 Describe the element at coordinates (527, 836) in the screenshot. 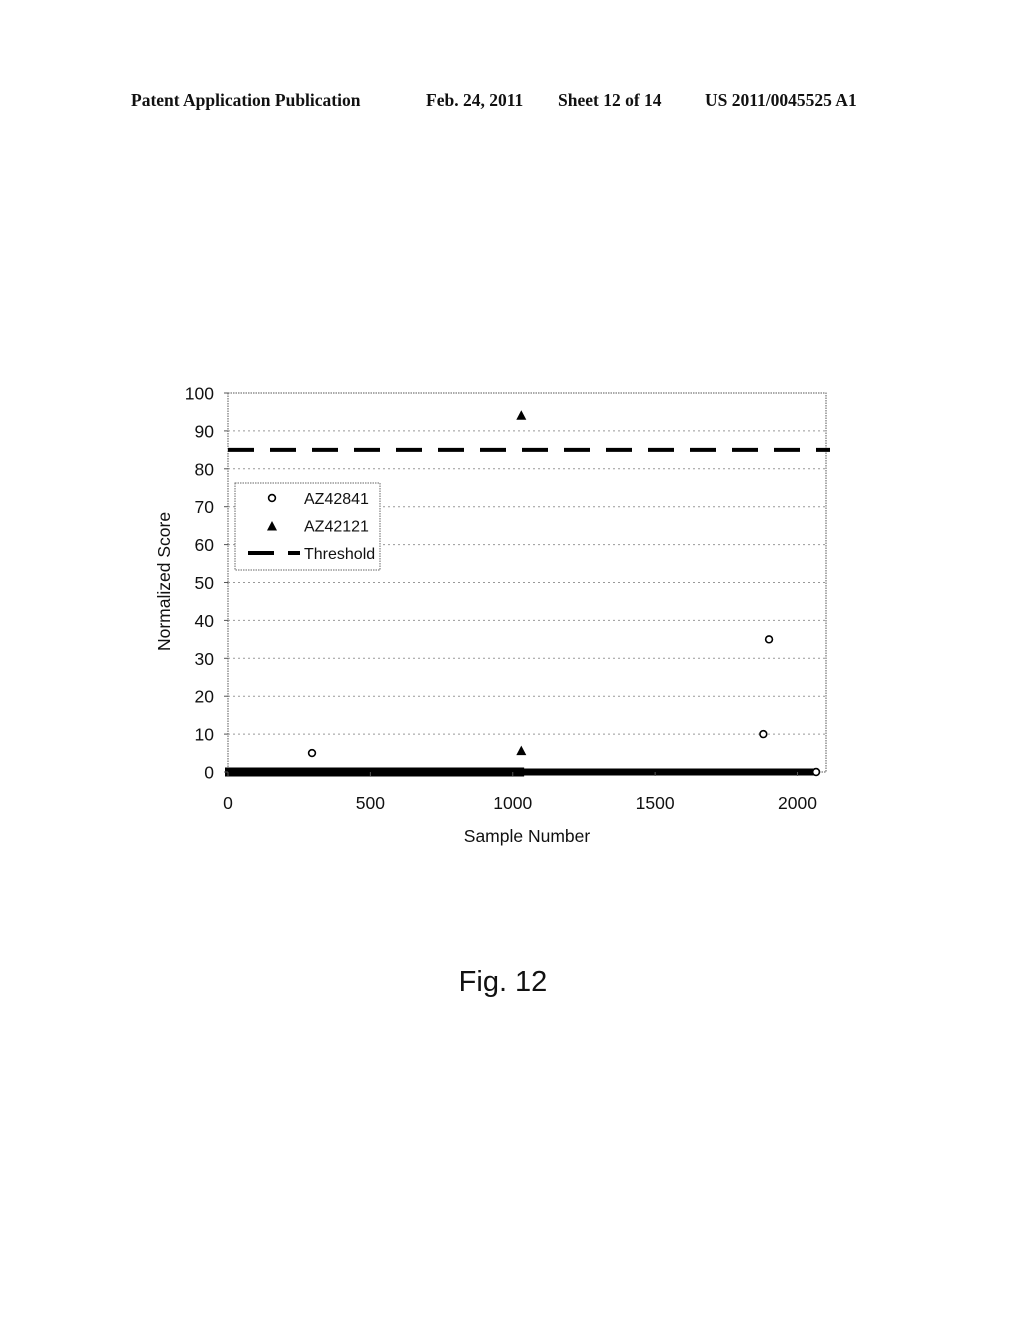

I see `x-axis-label: Sample Number` at that location.